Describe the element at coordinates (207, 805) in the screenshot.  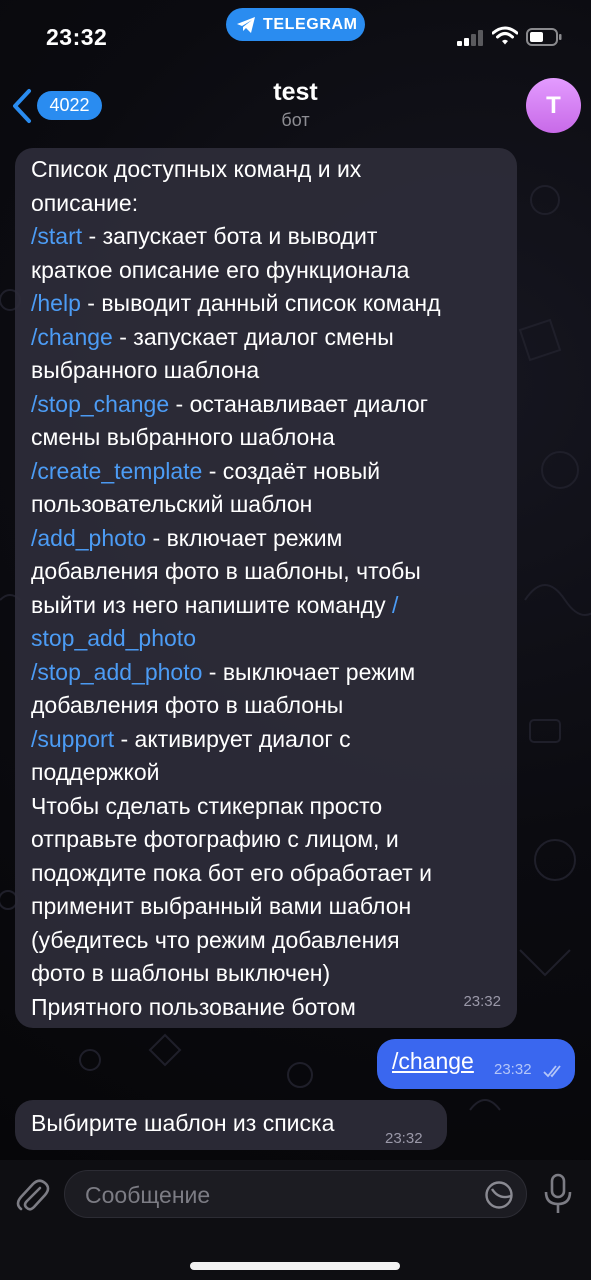
I see `message-text-segment: Чтобы сделать стикерпак просто` at that location.